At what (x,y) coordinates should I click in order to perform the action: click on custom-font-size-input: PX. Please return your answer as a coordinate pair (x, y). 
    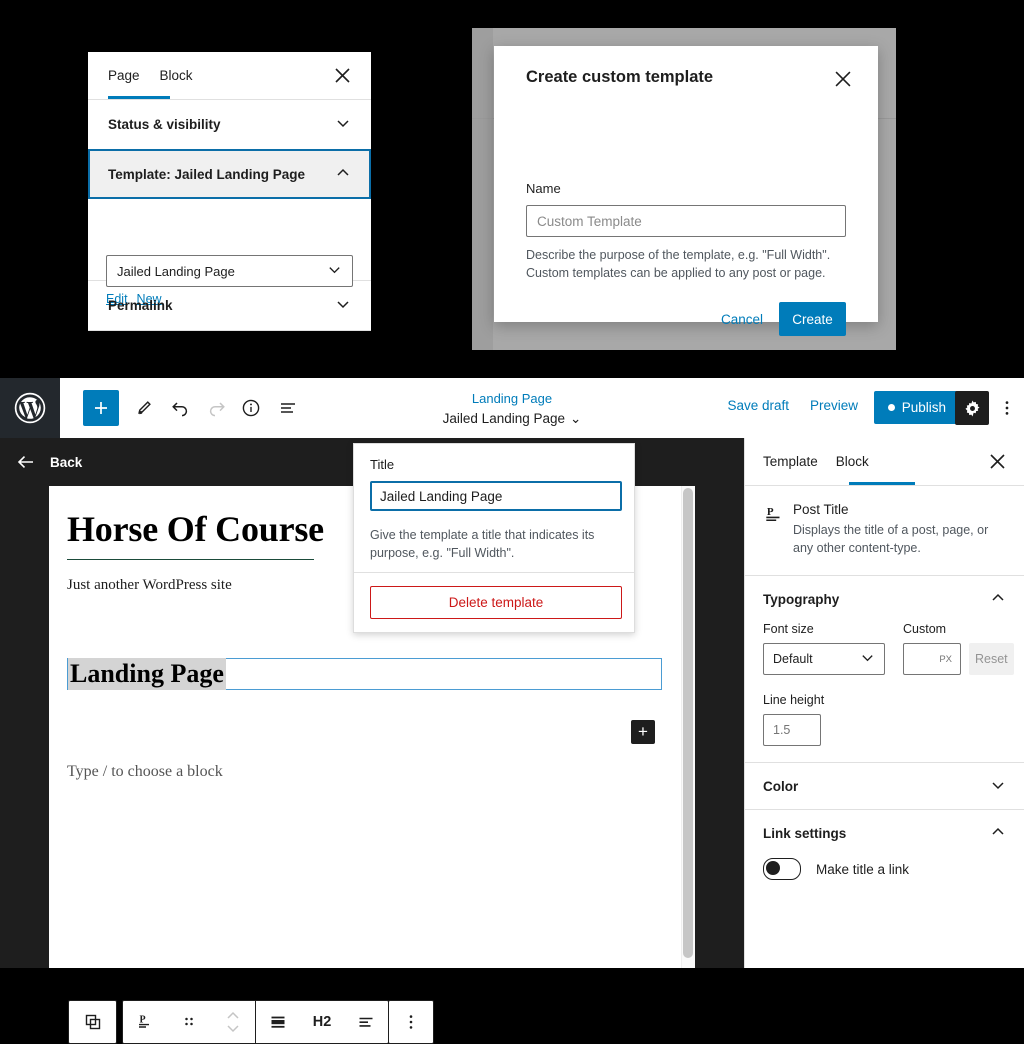
    Looking at the image, I should click on (932, 659).